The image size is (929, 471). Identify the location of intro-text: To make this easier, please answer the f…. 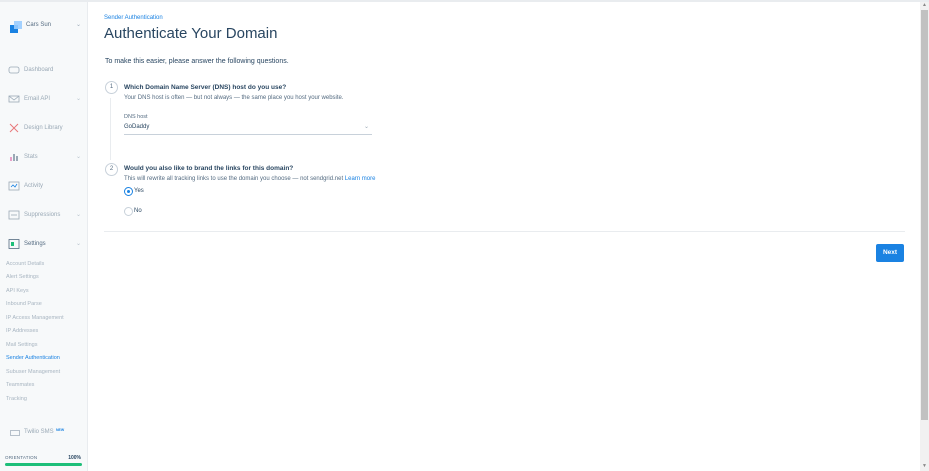
(197, 61).